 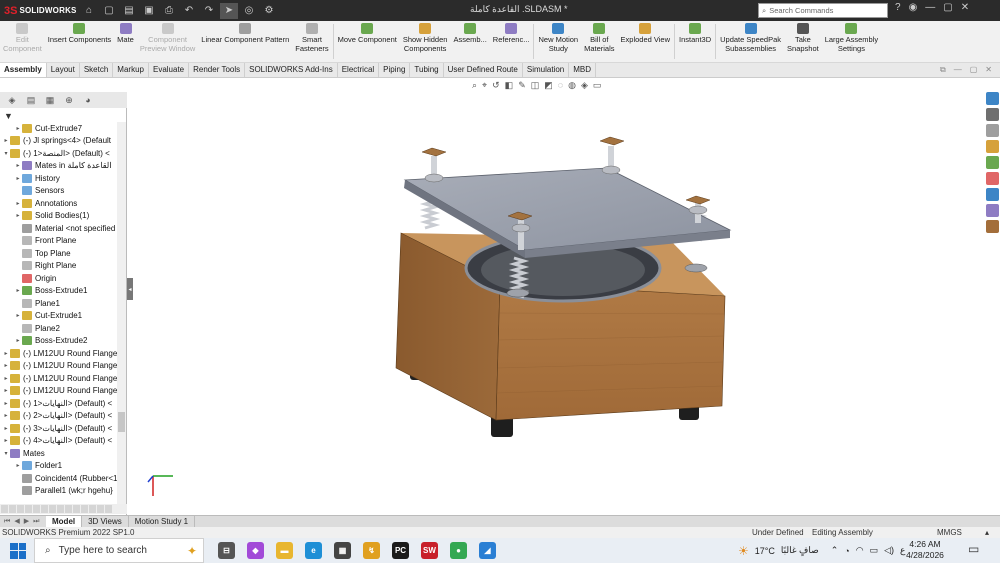 What do you see at coordinates (59, 441) in the screenshot?
I see `tree-item: ▸ (-) النهايات<4> (Default) <` at bounding box center [59, 441].